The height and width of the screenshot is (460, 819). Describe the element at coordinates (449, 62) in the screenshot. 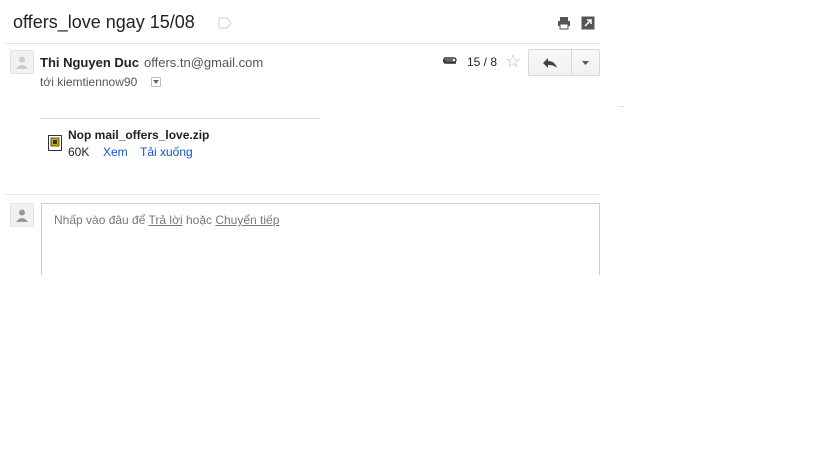

I see `paperclip-icon` at that location.